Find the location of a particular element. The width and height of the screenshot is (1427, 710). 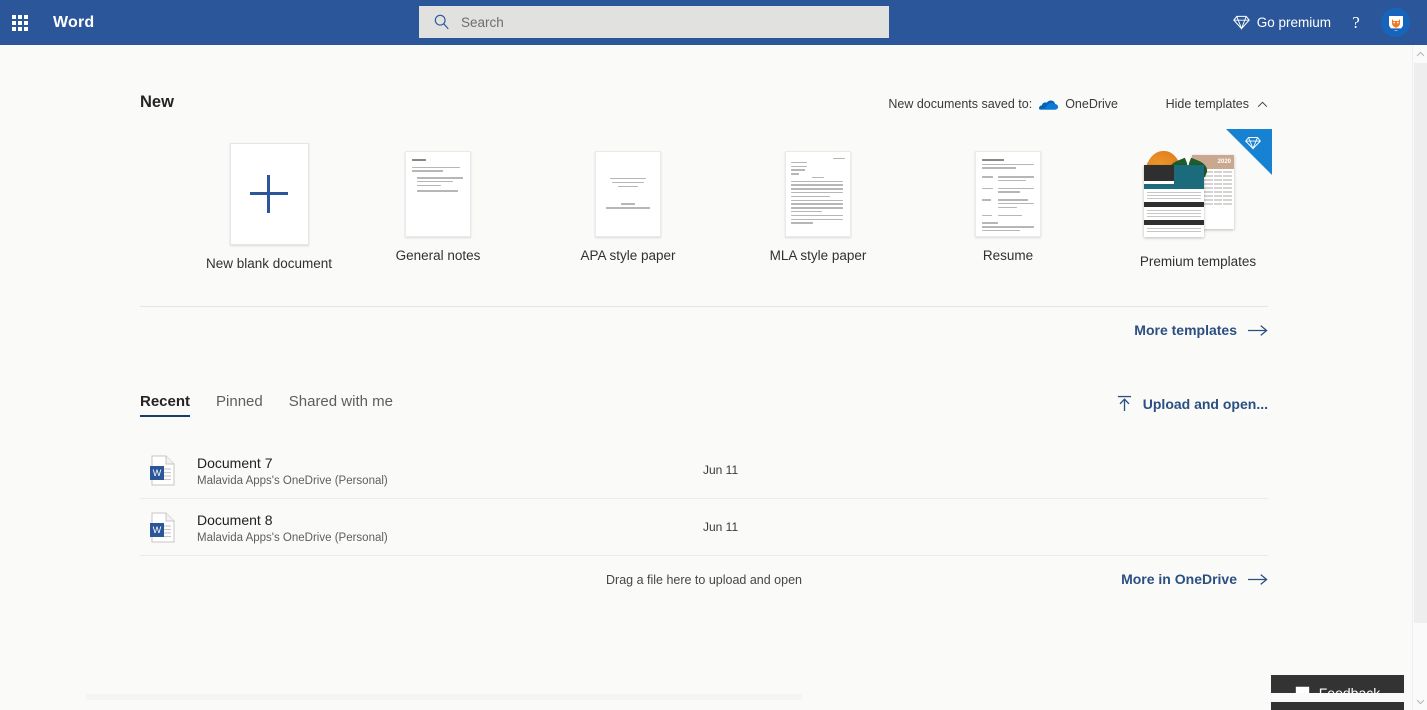

horizontal-scrollbar is located at coordinates (706, 697).